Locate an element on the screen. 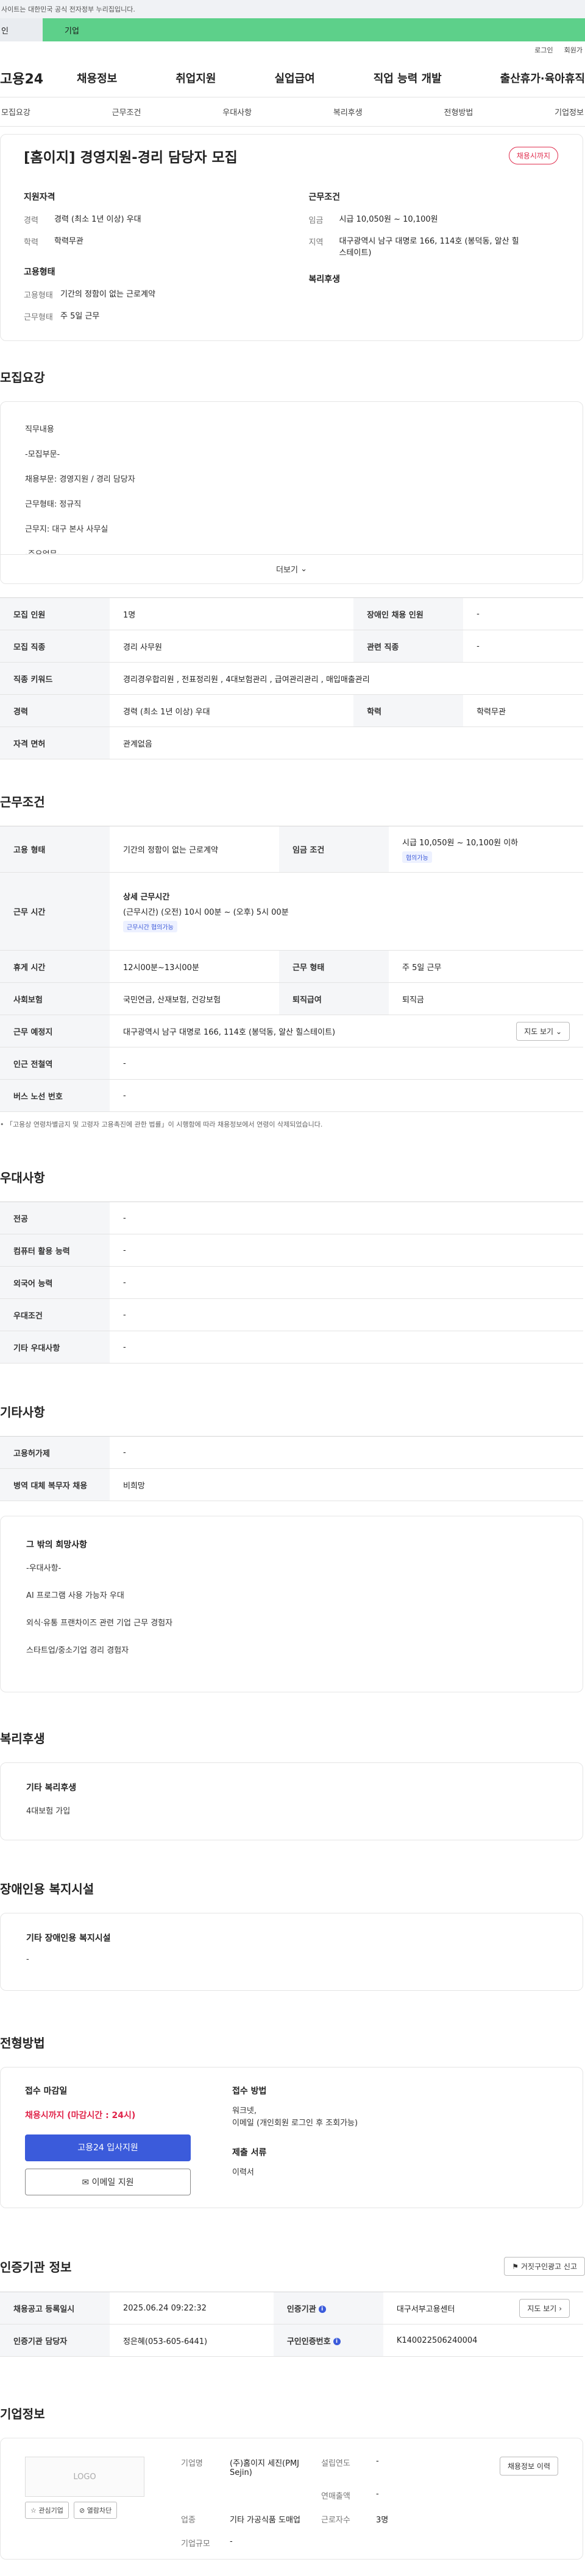 Image resolution: width=585 pixels, height=2576 pixels. other-wishes-line: 외식·유통 프랜차이즈 관련 기업 근무 경험자 is located at coordinates (99, 1623).